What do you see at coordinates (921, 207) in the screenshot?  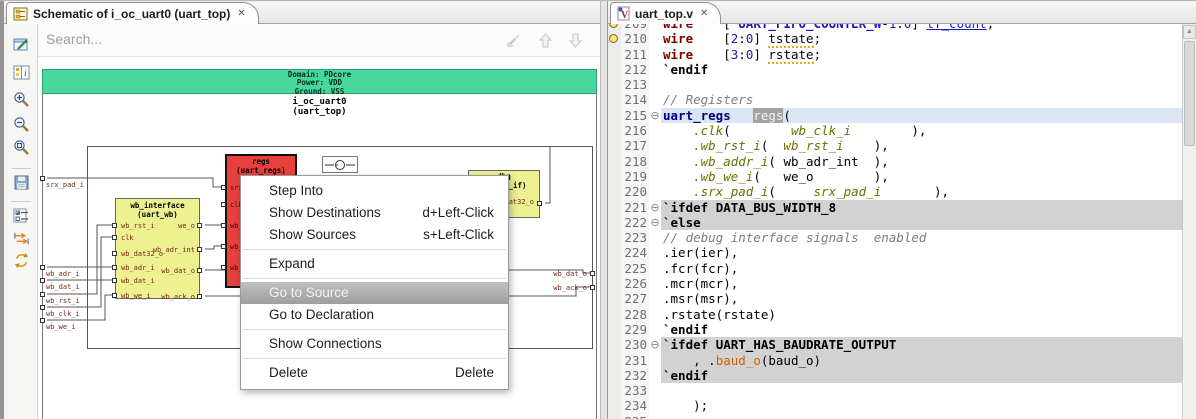 I see `code-text: `ifdef DATA_BUS_WIDTH_8` at bounding box center [921, 207].